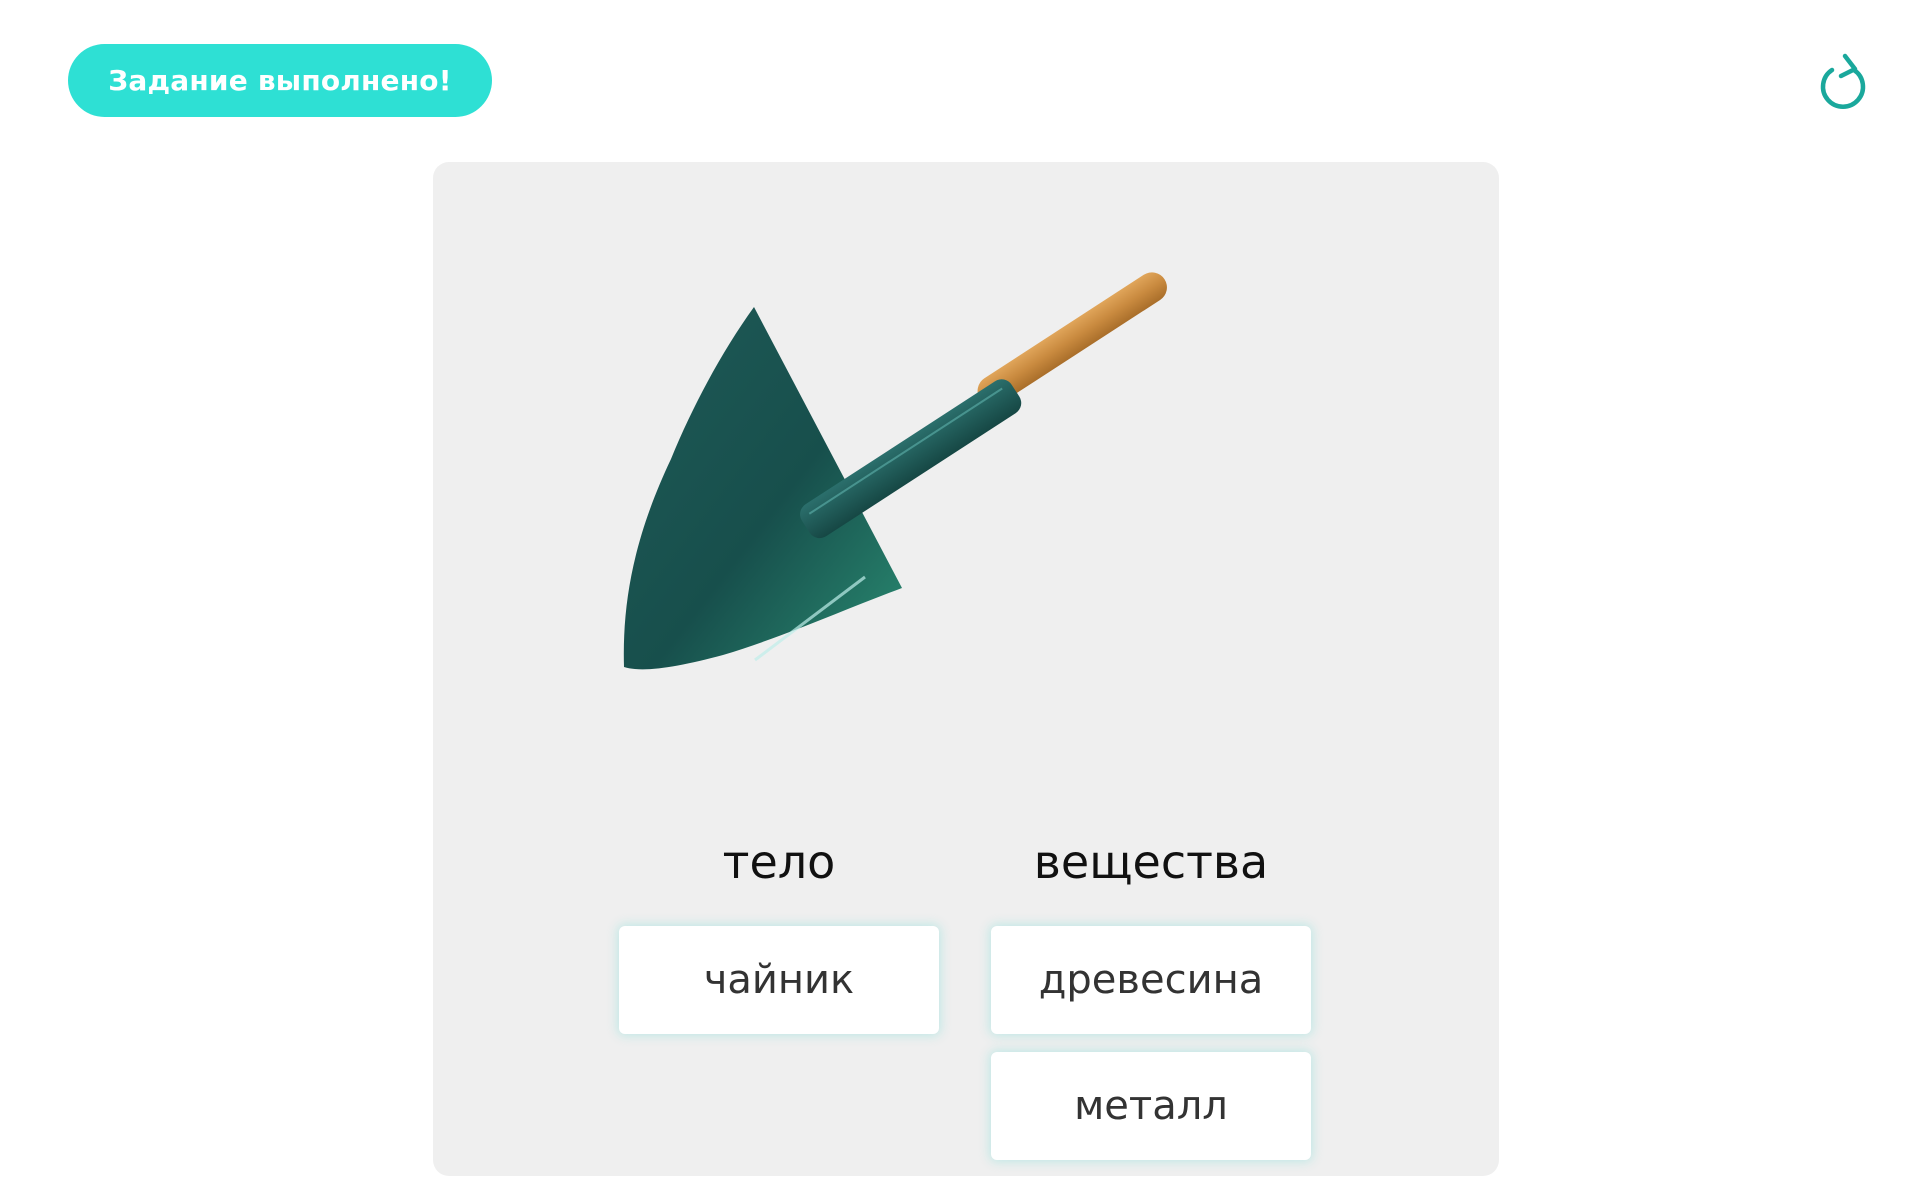 The height and width of the screenshot is (1200, 1920). I want to click on column-substances: вещества древесина металл, so click(1151, 991).